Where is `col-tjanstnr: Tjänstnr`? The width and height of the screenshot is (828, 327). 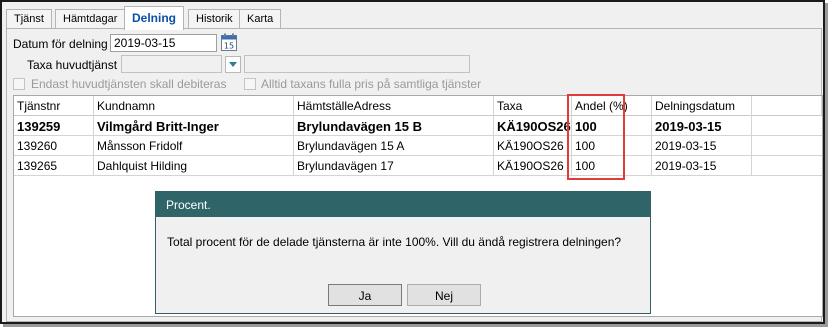 col-tjanstnr: Tjänstnr is located at coordinates (54, 106).